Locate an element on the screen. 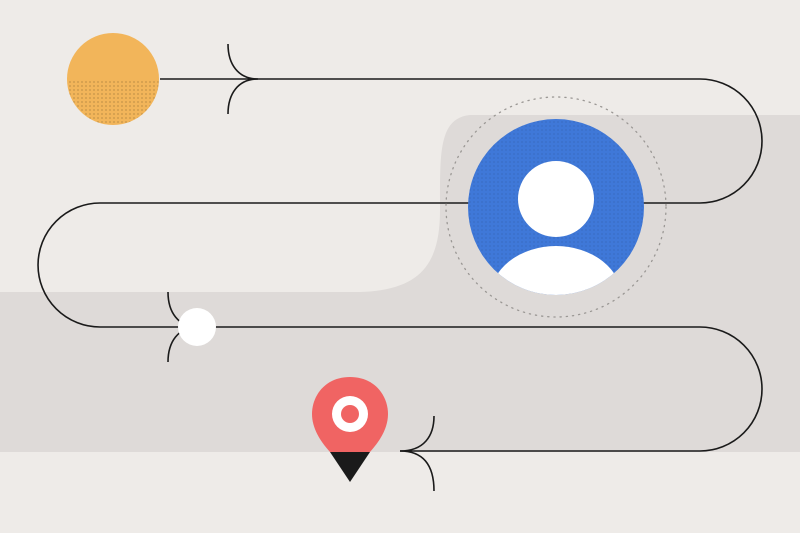 The height and width of the screenshot is (533, 800). waypoint-dot-icon is located at coordinates (197, 327).